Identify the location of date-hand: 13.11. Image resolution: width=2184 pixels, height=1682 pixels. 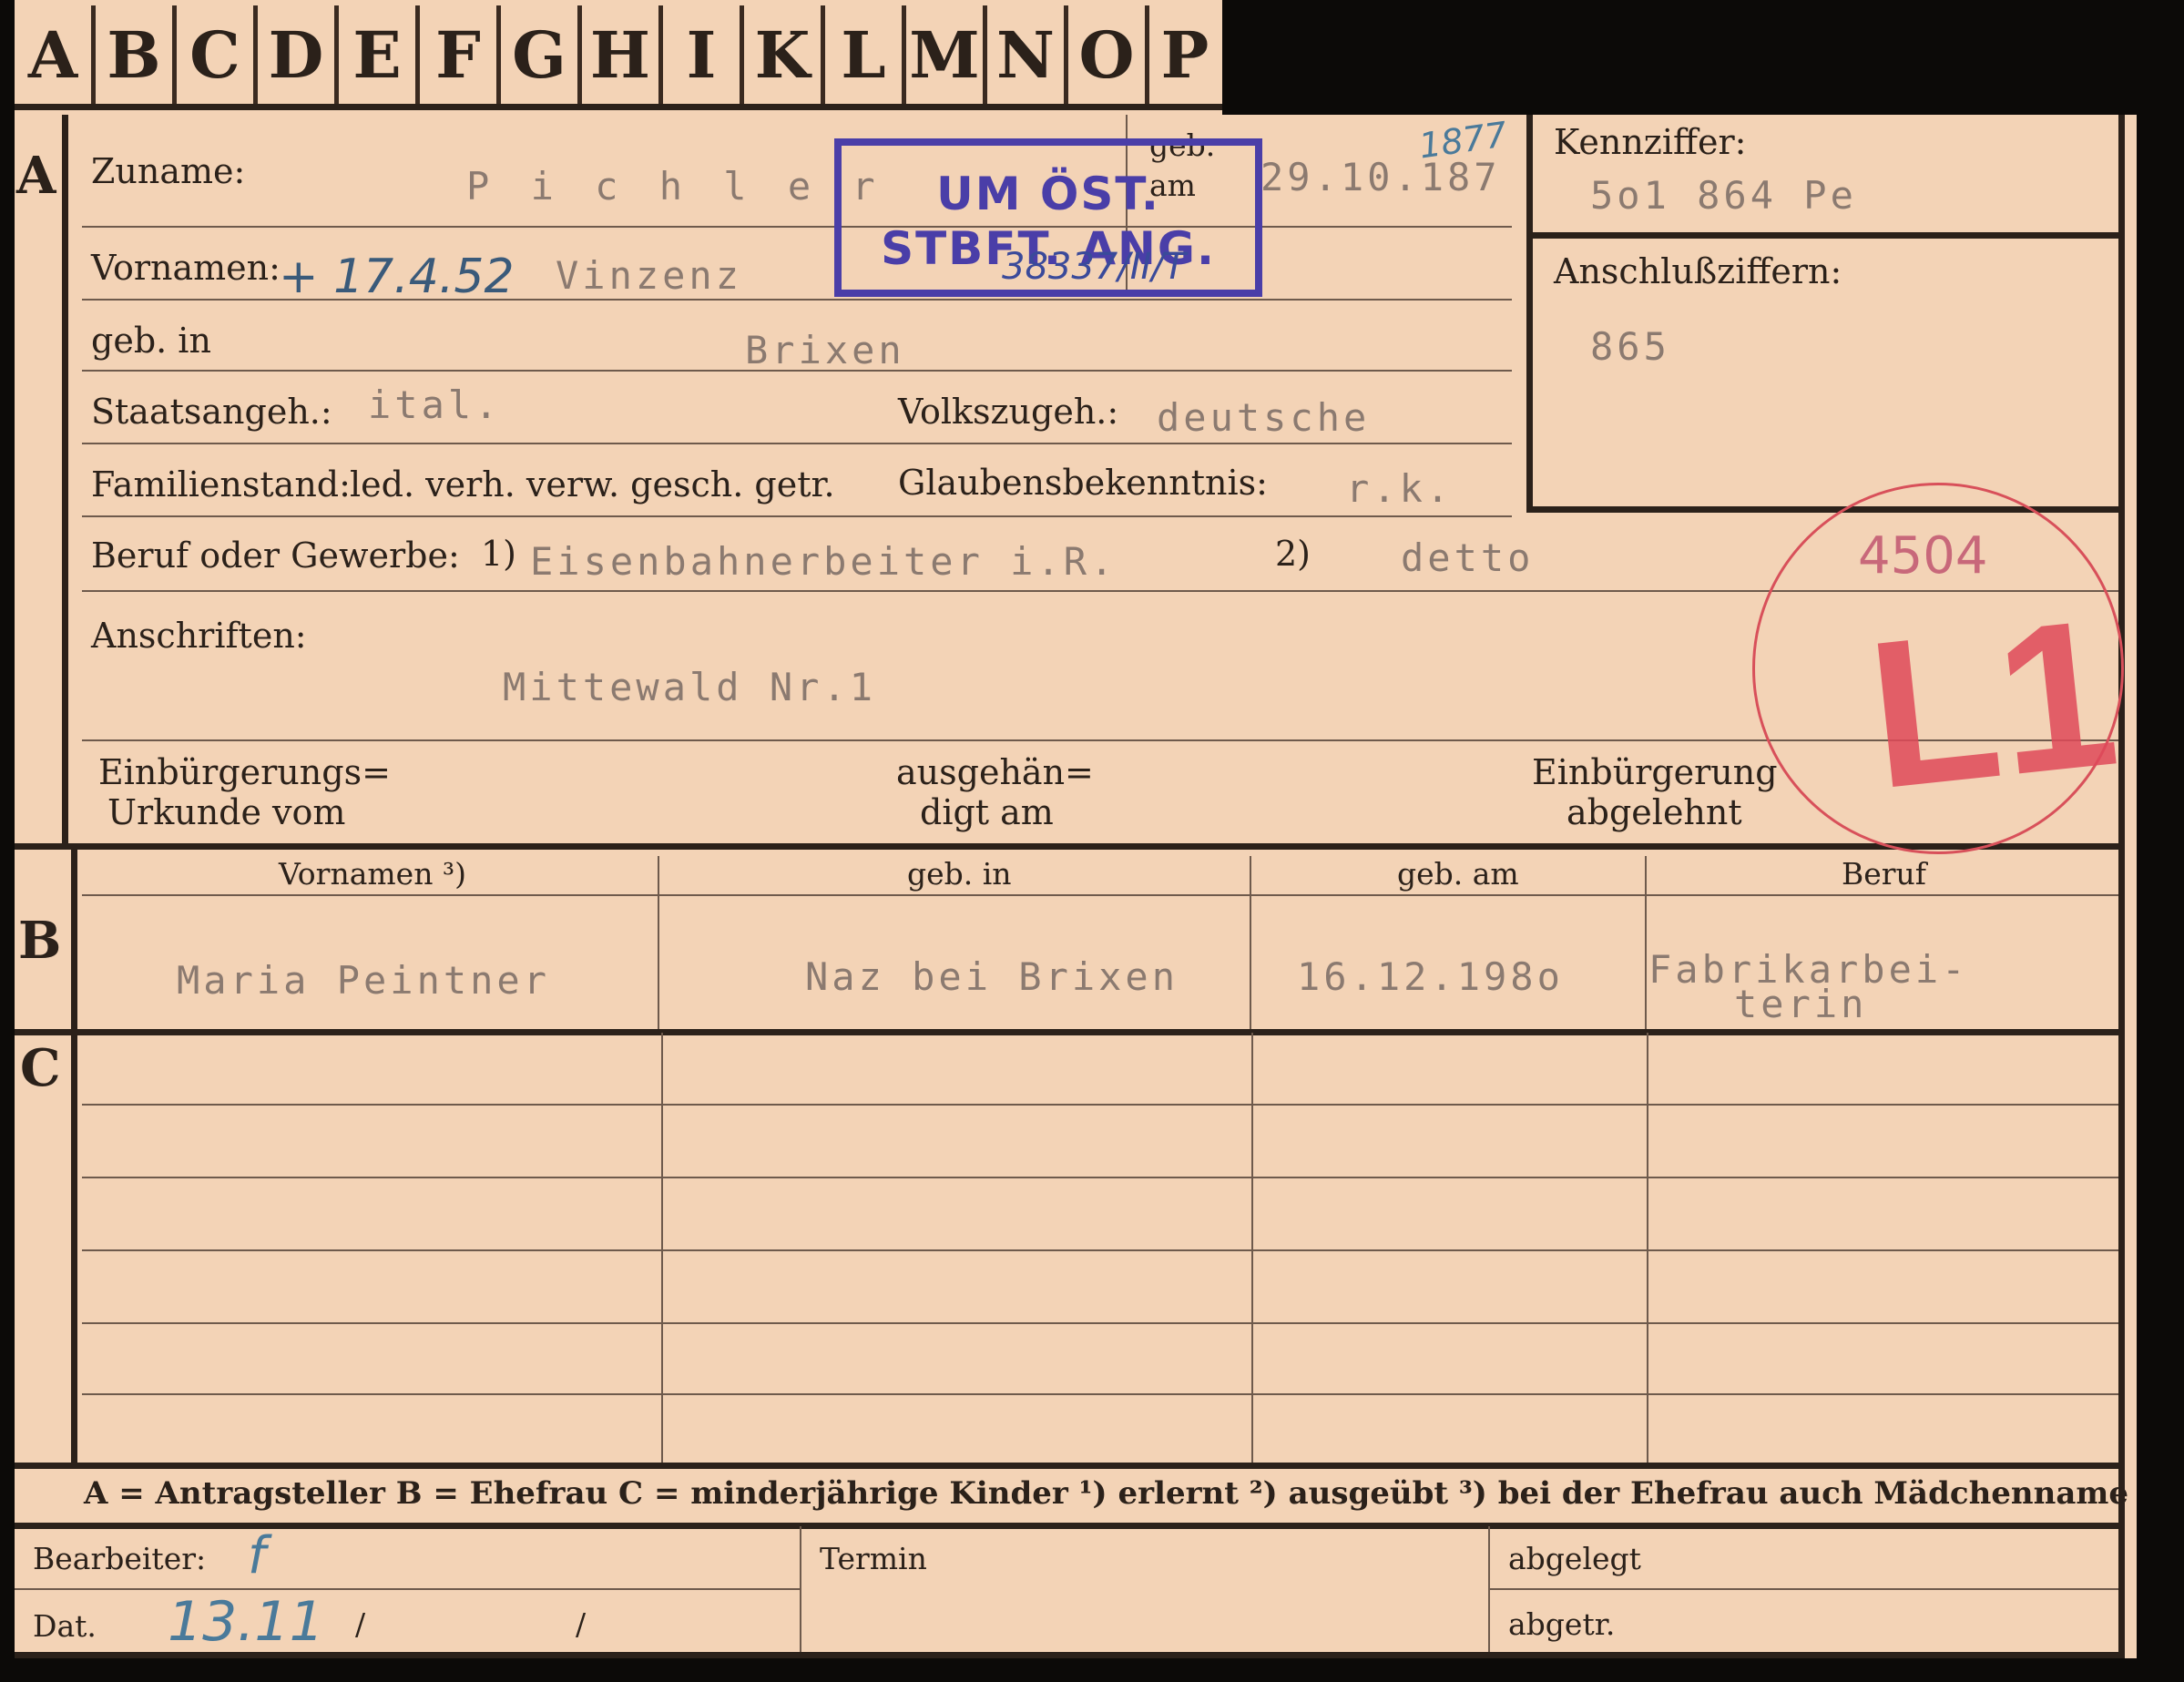
(246, 1622).